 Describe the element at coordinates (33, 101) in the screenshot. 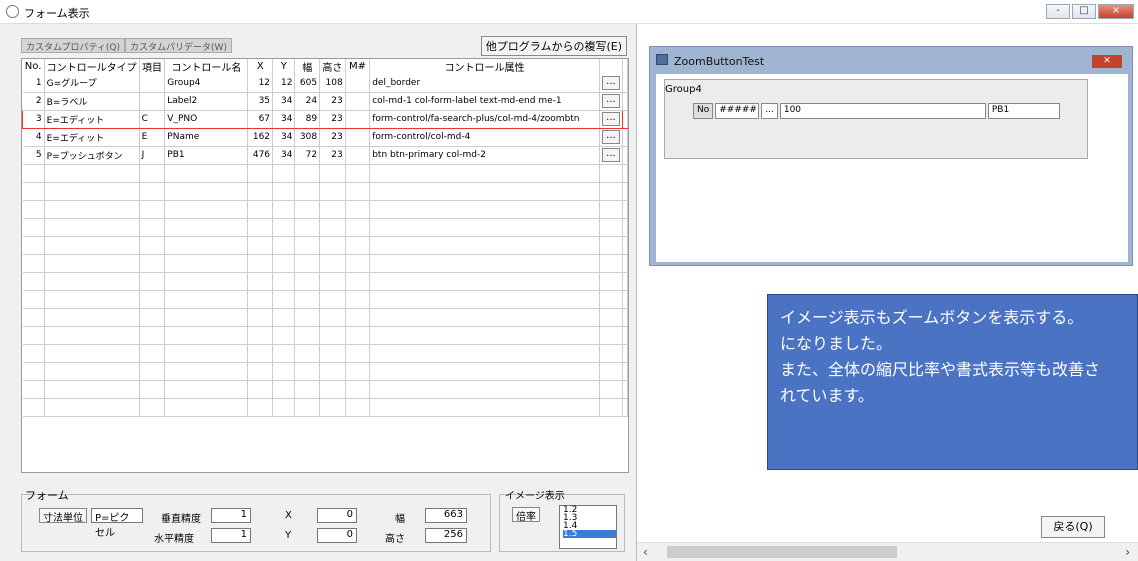

I see `cell: 2` at that location.